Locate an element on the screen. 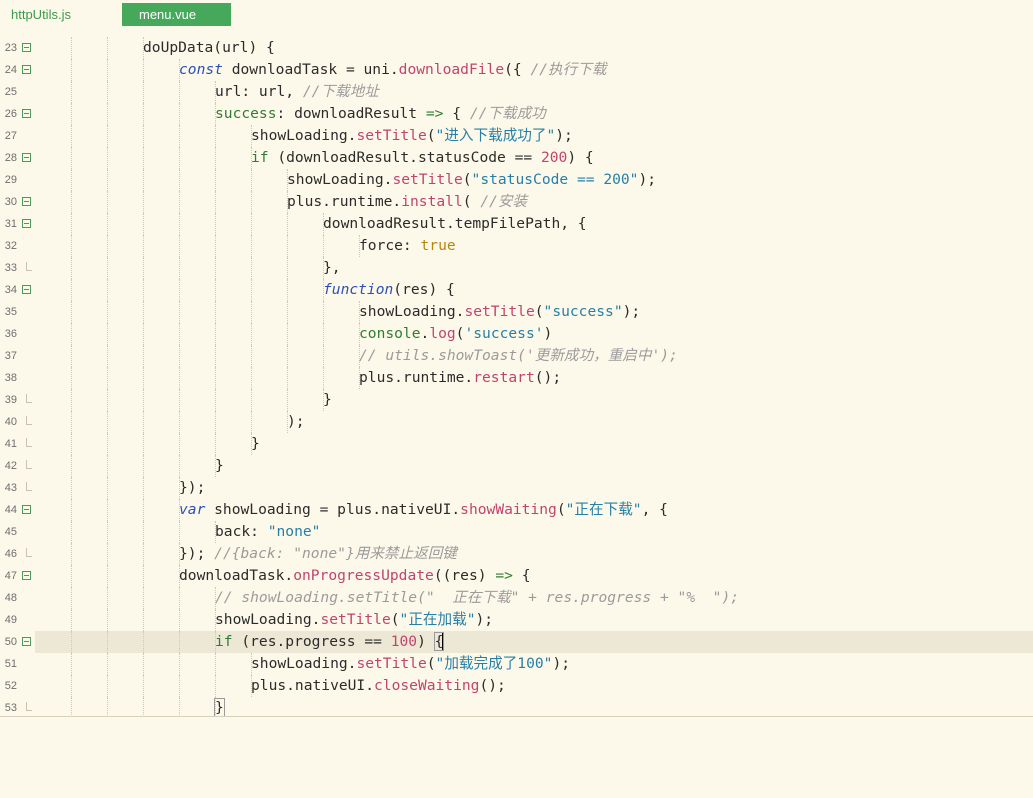  code-line: 45 back: "none" is located at coordinates (516, 532).